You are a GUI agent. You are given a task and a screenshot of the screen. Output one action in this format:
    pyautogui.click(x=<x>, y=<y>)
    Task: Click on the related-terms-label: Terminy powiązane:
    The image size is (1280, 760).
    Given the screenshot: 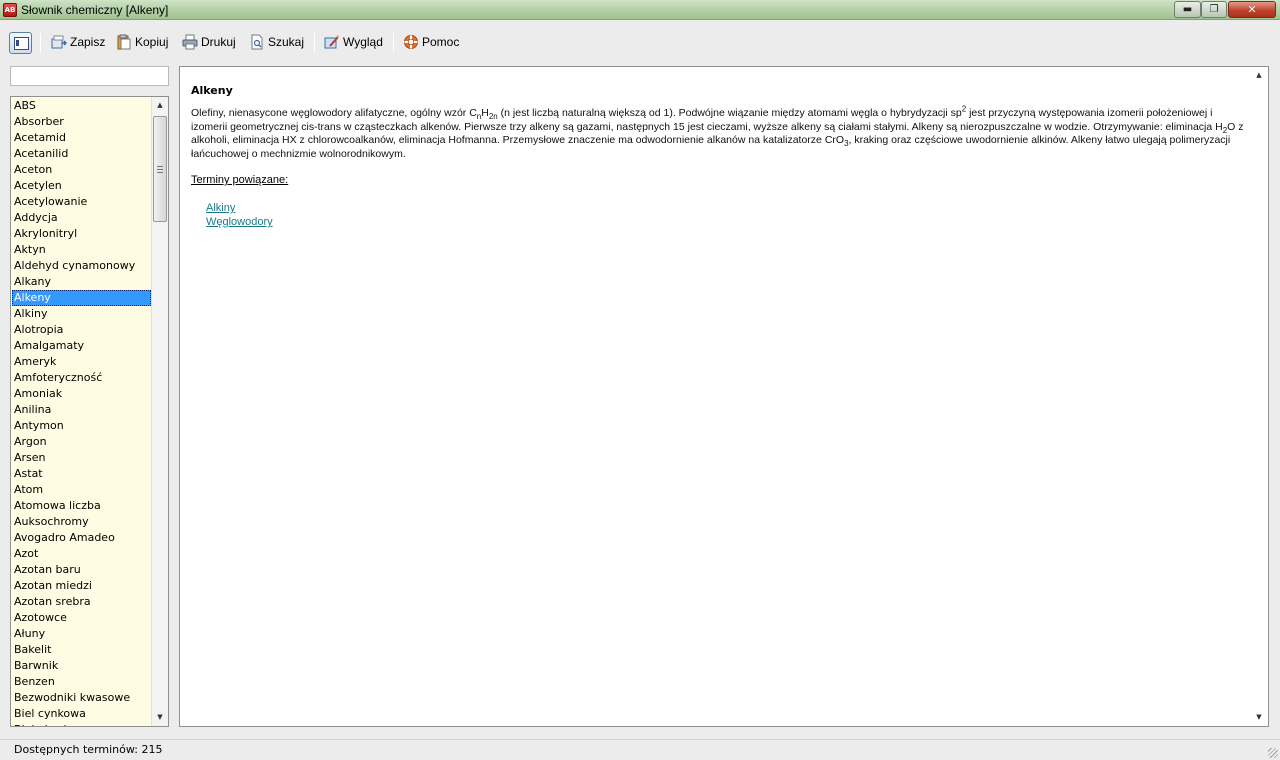 What is the action you would take?
    pyautogui.click(x=240, y=180)
    